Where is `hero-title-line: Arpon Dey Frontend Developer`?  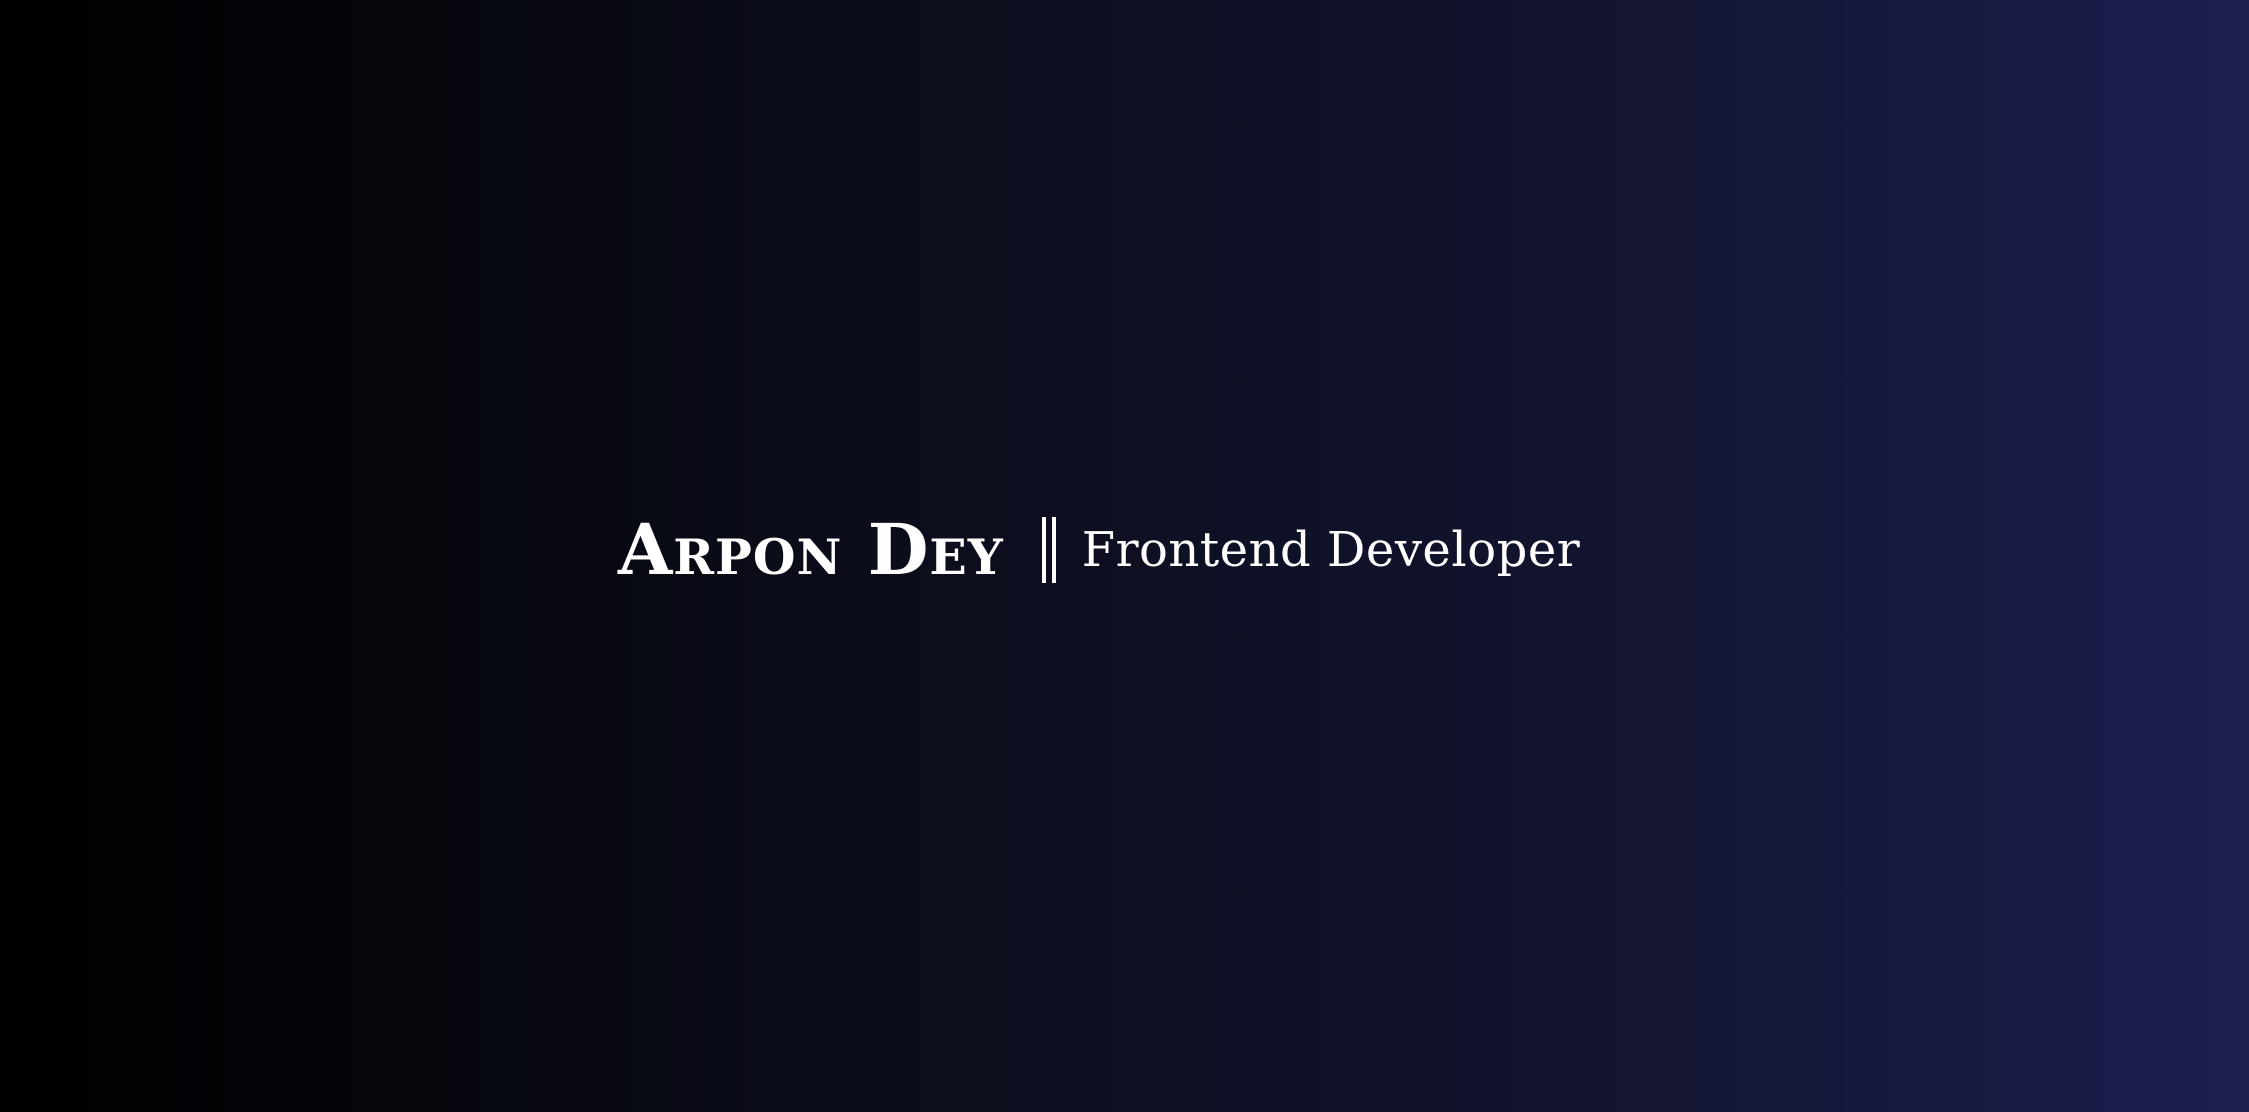 hero-title-line: Arpon Dey Frontend Developer is located at coordinates (1099, 550).